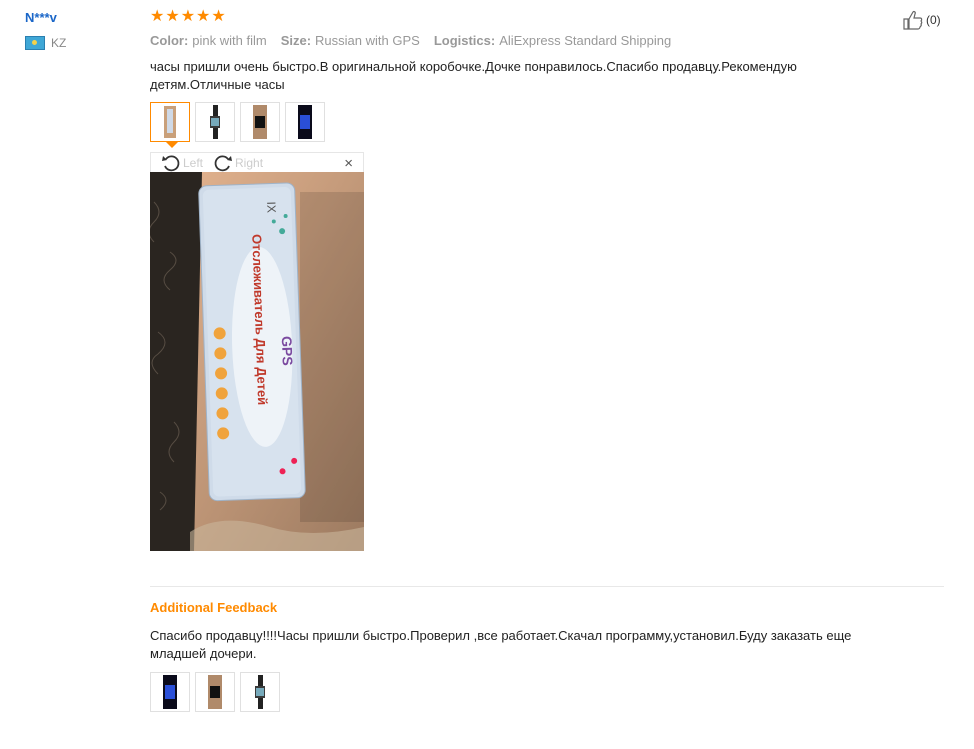 Image resolution: width=974 pixels, height=749 pixels. What do you see at coordinates (350, 40) in the screenshot?
I see `meta-size: Size: Russian with GPS` at bounding box center [350, 40].